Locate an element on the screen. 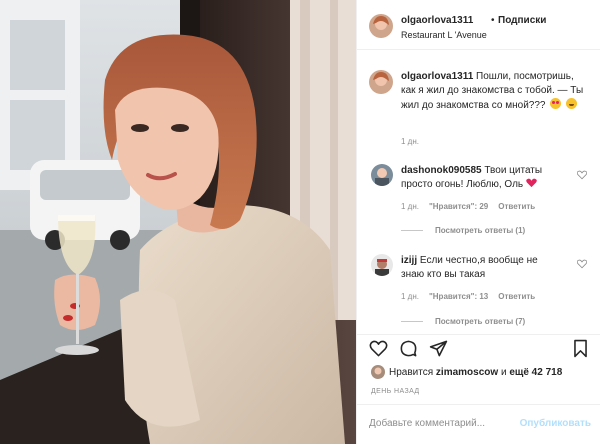 This screenshot has height=444, width=600. comment-meta: 1 дн. "Нравится": 13 Ответить is located at coordinates (468, 296).